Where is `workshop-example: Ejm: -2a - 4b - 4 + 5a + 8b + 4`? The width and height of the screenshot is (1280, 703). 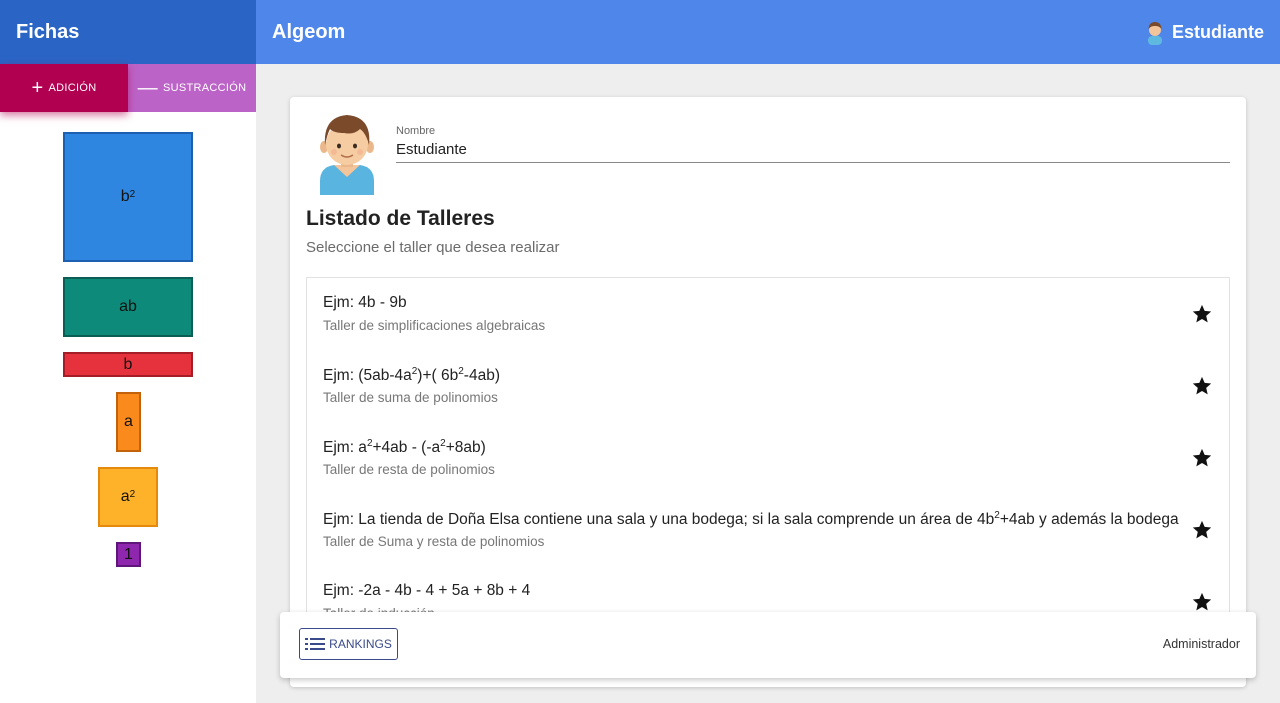 workshop-example: Ejm: -2a - 4b - 4 + 5a + 8b + 4 is located at coordinates (427, 590).